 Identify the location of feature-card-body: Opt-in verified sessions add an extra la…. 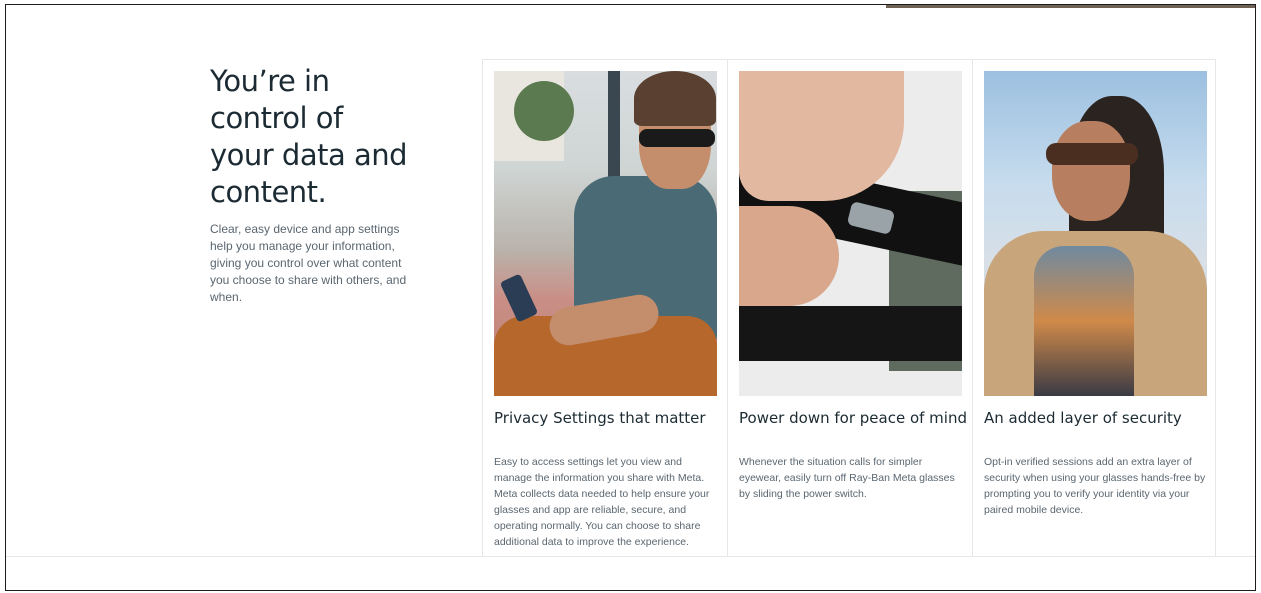
(1095, 486).